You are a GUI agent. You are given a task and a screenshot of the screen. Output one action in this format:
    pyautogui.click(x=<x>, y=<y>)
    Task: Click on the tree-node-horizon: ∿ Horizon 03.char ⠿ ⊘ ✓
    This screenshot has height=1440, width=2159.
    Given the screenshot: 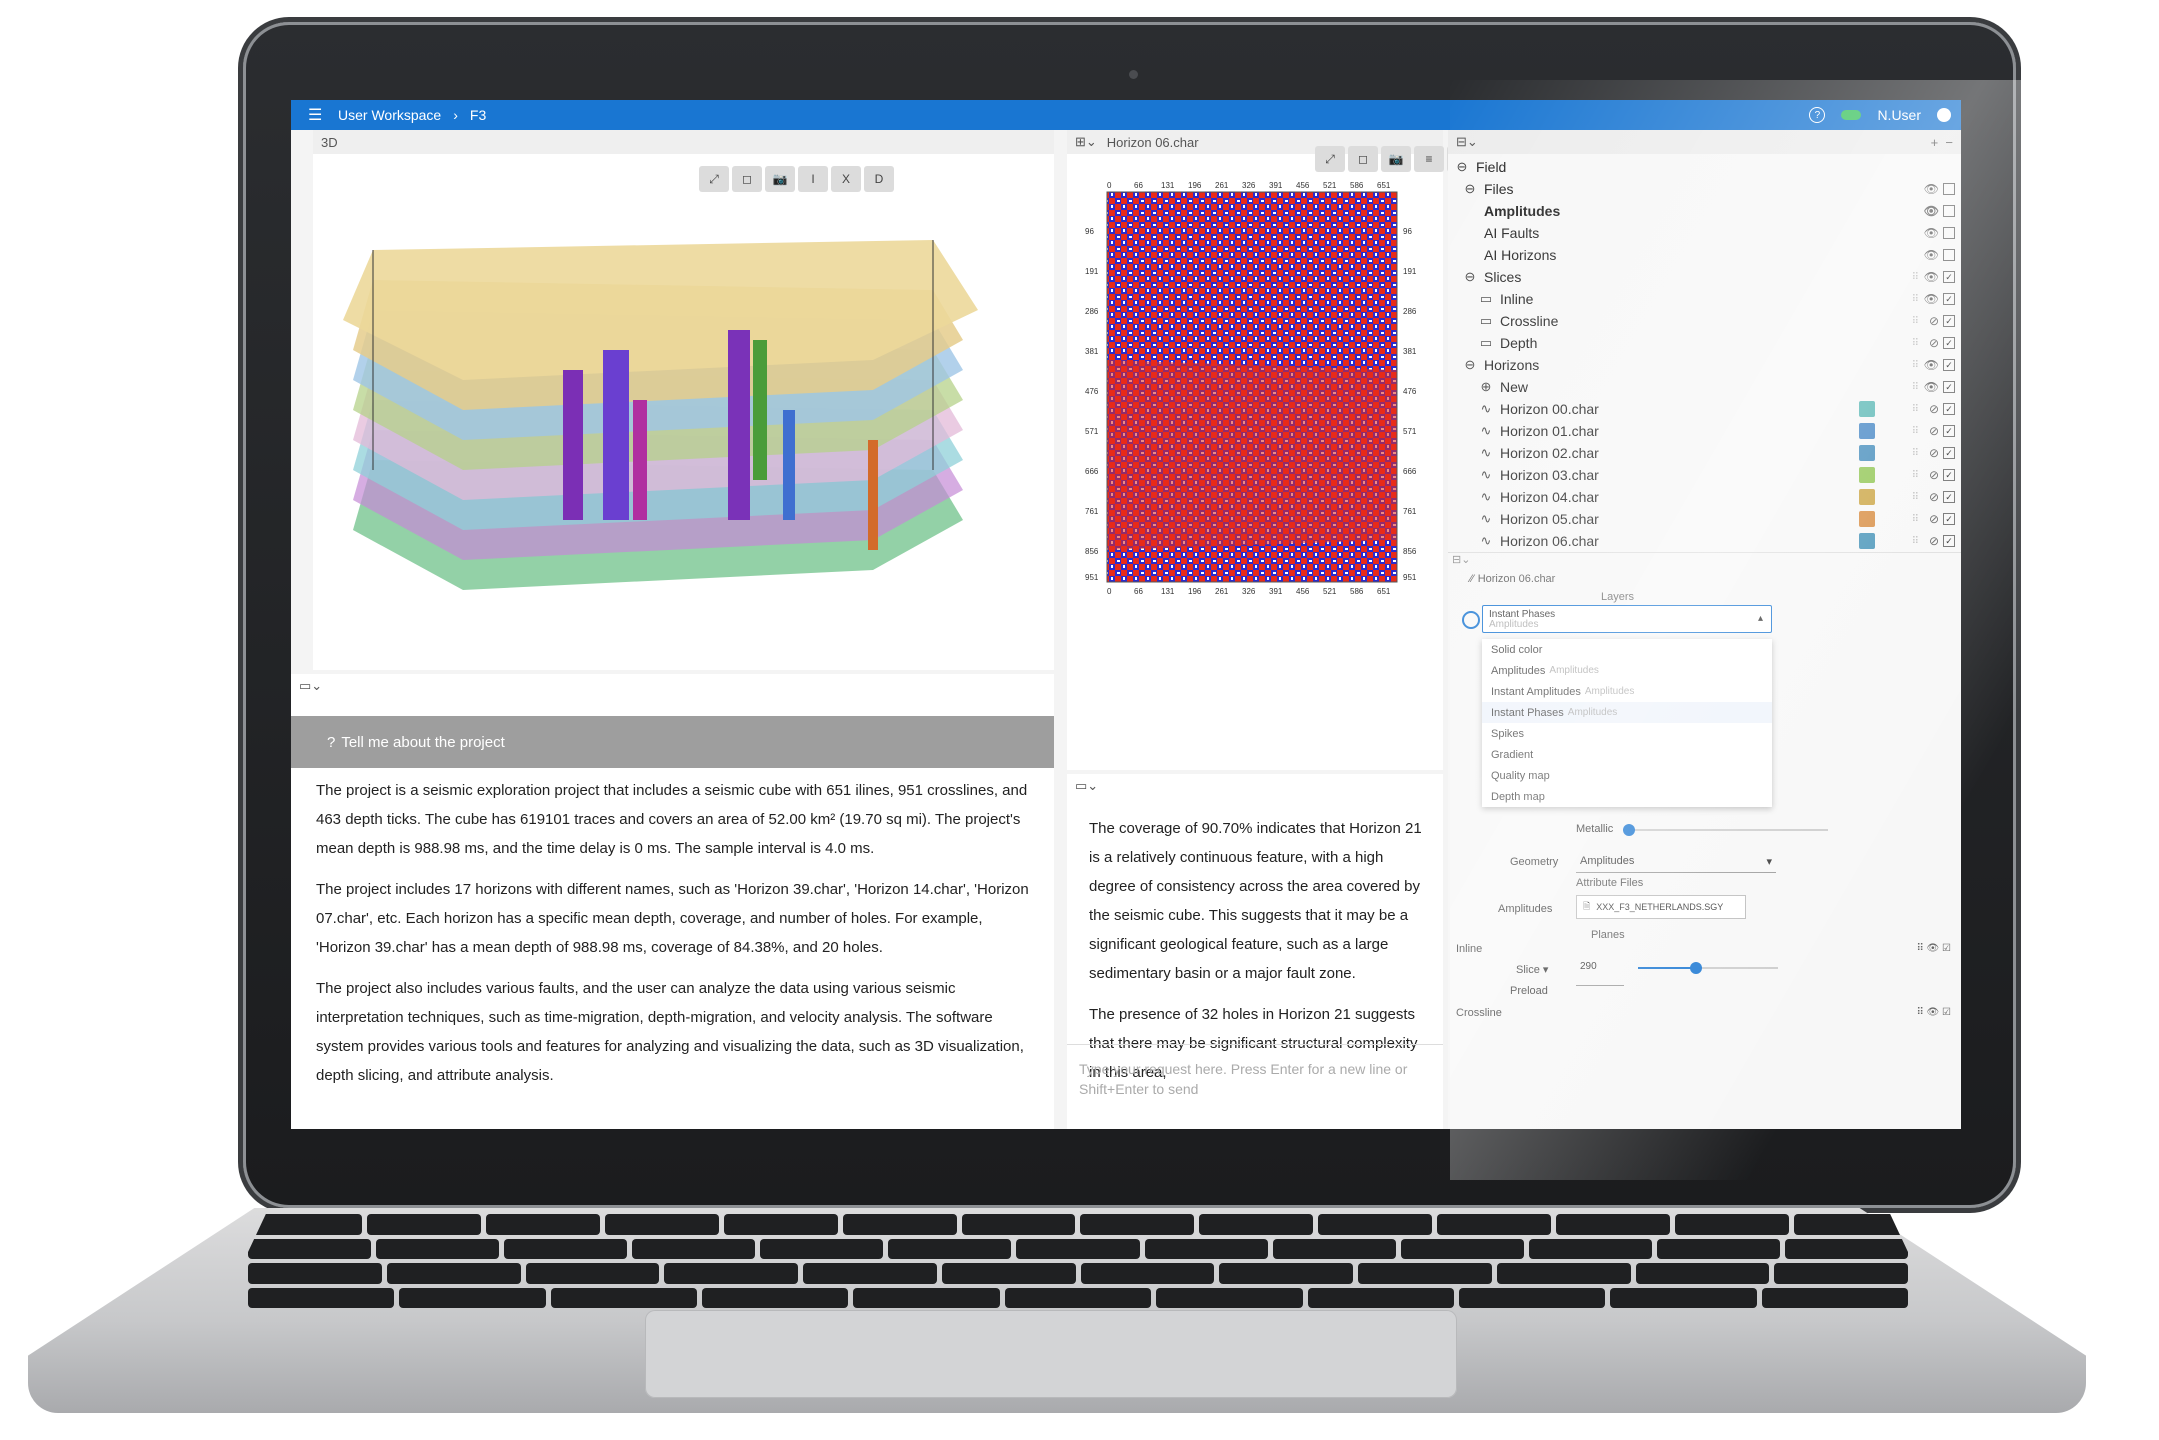 What is the action you would take?
    pyautogui.click(x=1707, y=475)
    